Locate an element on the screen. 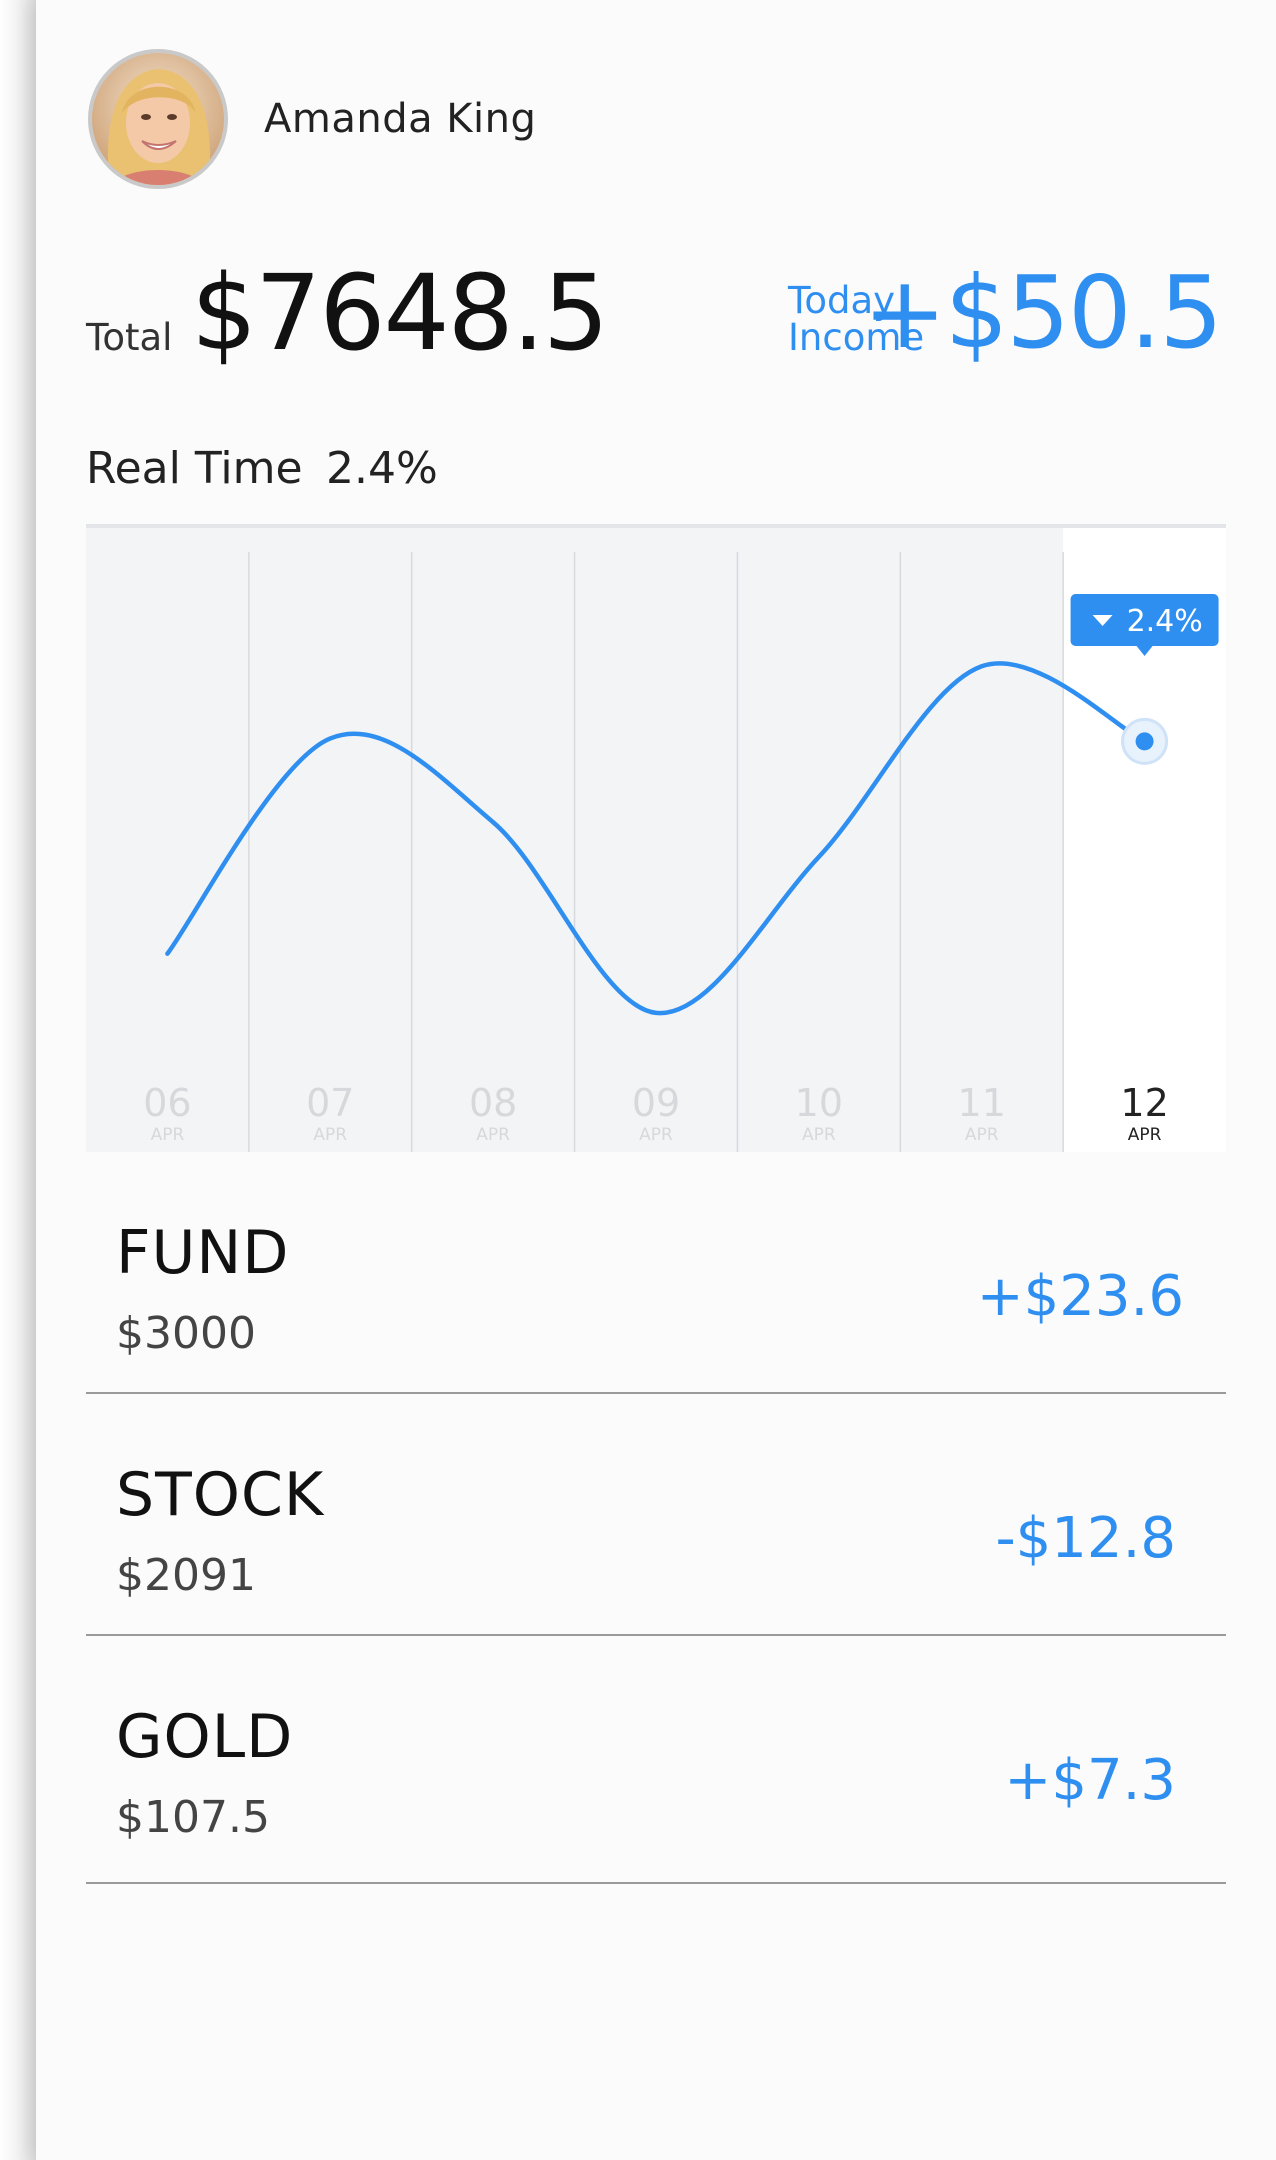 Image resolution: width=1276 pixels, height=2160 pixels. list-item-gold: GOLD $107.5 +$7.3 is located at coordinates (656, 1760).